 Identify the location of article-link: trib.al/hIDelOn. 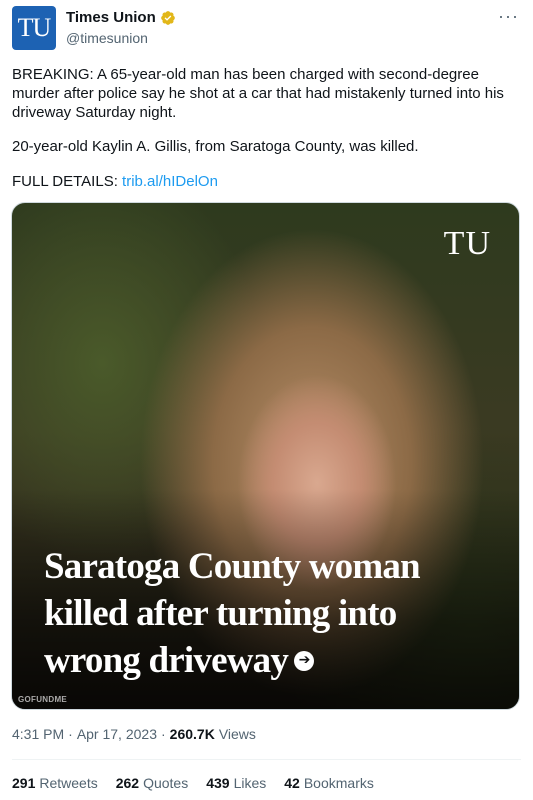
(170, 181).